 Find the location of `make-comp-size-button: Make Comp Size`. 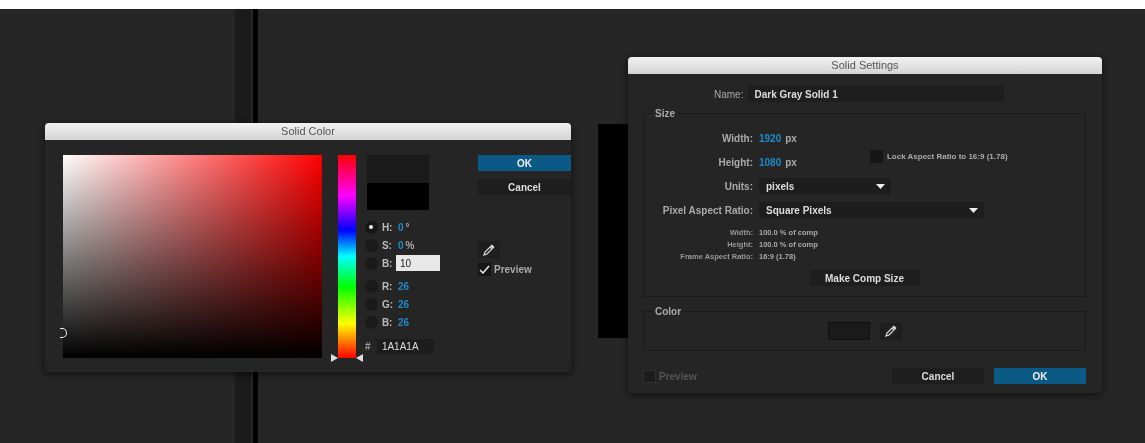

make-comp-size-button: Make Comp Size is located at coordinates (864, 278).